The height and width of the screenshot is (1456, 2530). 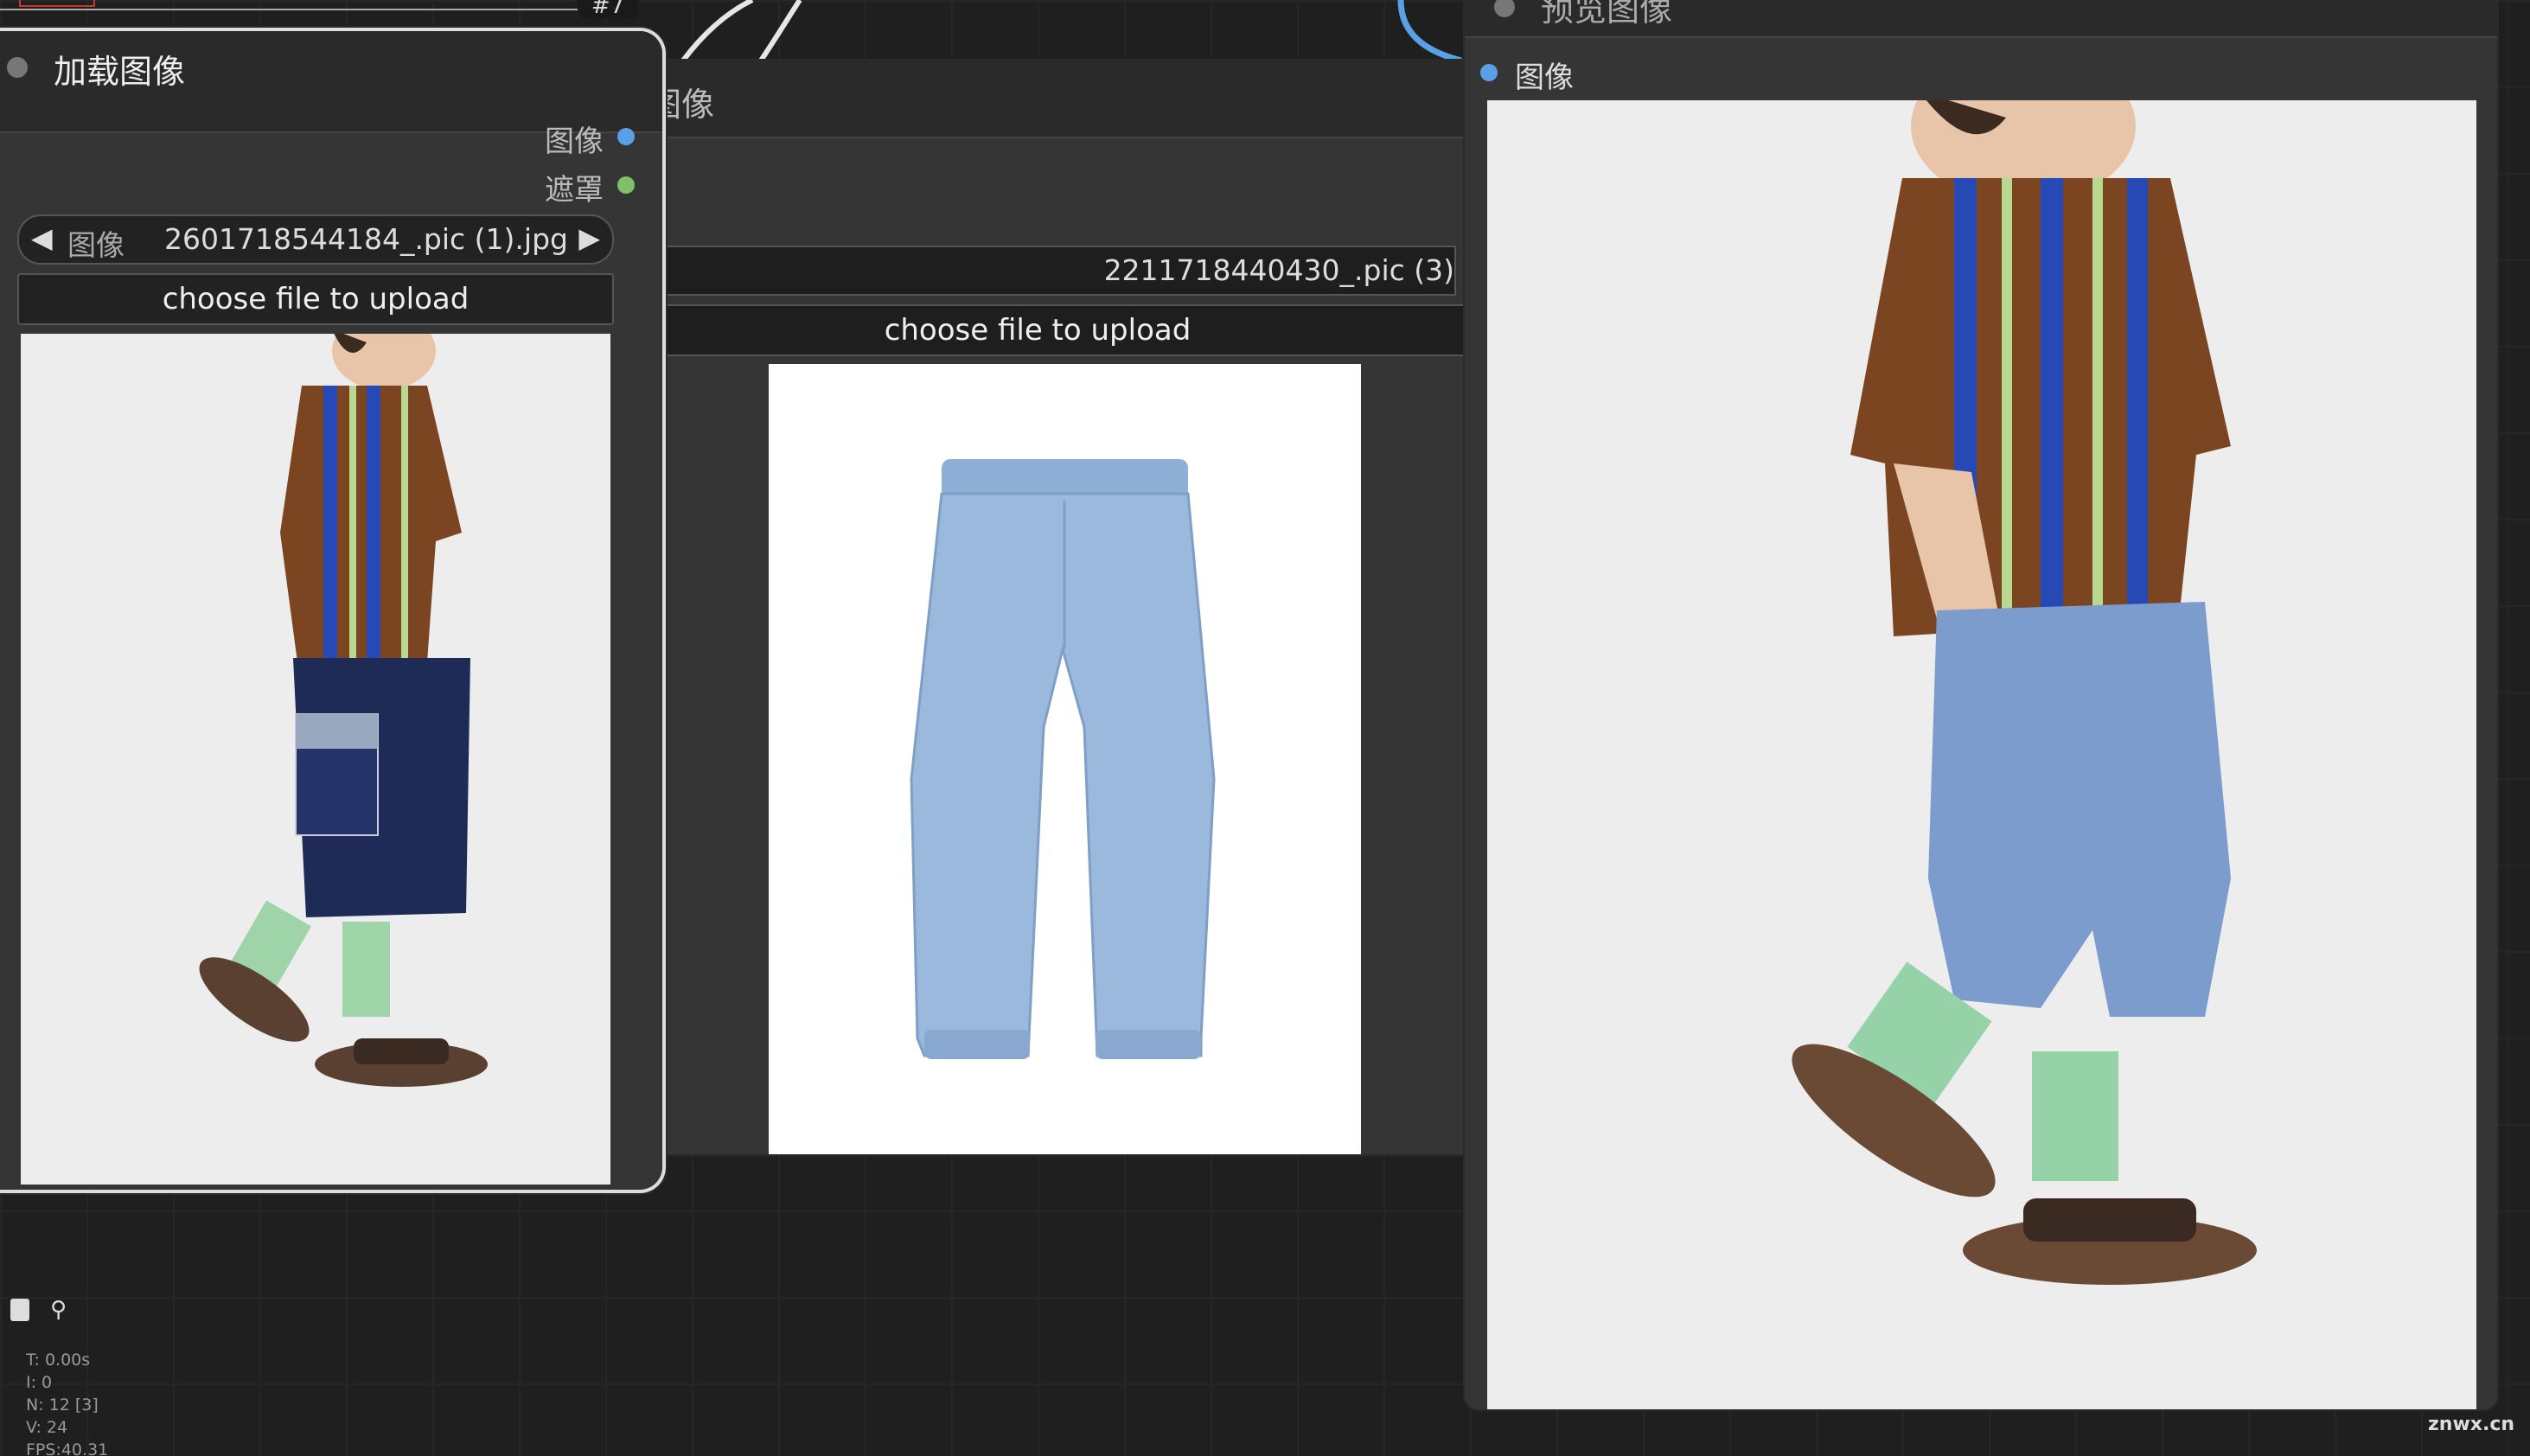 What do you see at coordinates (19, 1310) in the screenshot?
I see `document-icon` at bounding box center [19, 1310].